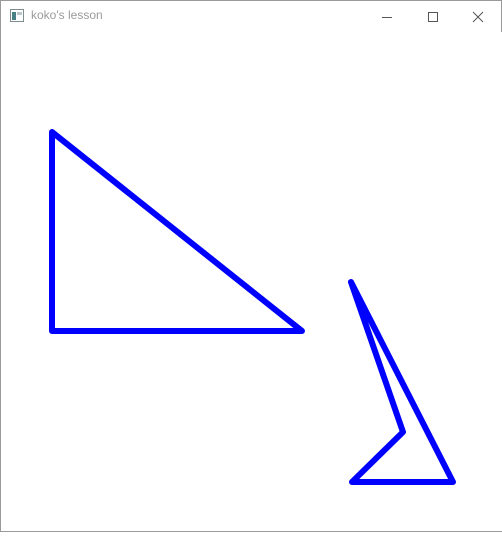 The width and height of the screenshot is (502, 536). I want to click on close-button, so click(478, 16).